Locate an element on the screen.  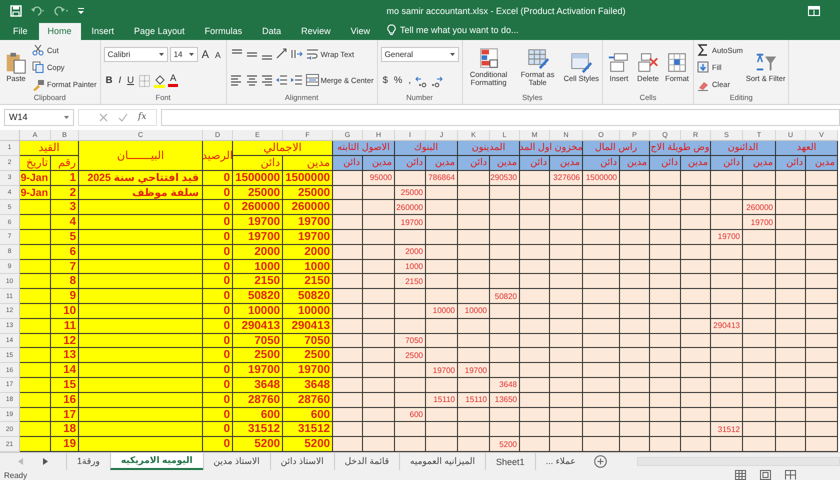
table-cell: 1000 is located at coordinates (258, 267).